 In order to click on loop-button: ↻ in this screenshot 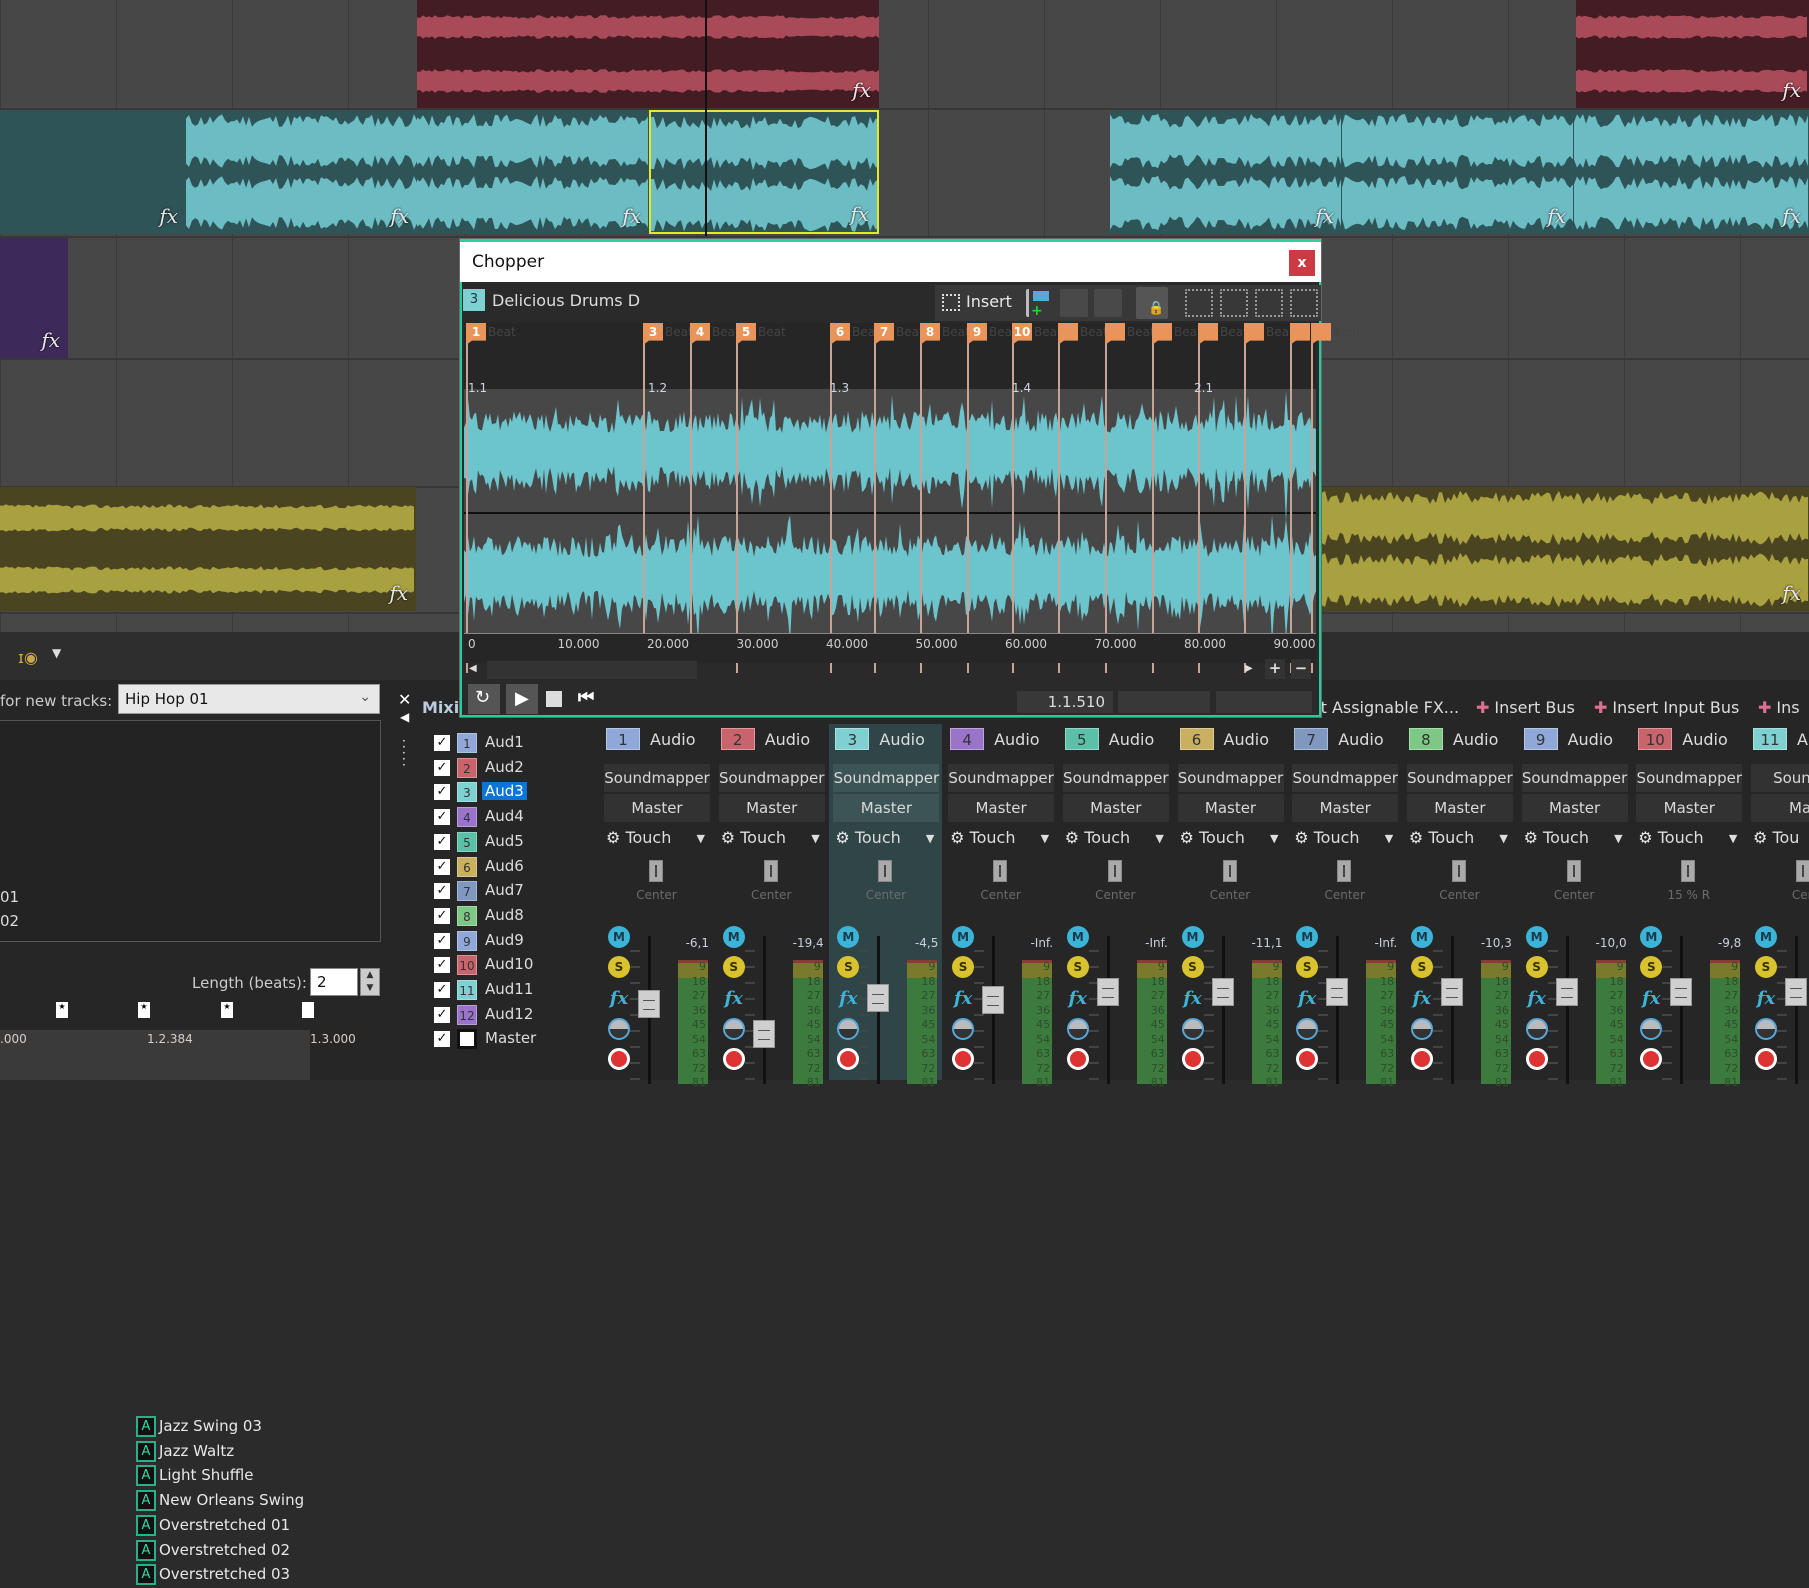, I will do `click(484, 699)`.